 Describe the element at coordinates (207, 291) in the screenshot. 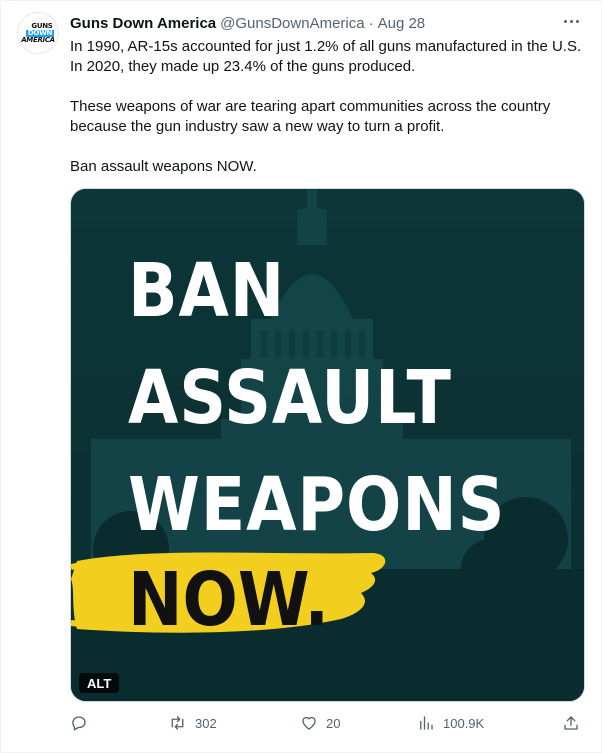

I see `poster-line-ban: BAN` at that location.